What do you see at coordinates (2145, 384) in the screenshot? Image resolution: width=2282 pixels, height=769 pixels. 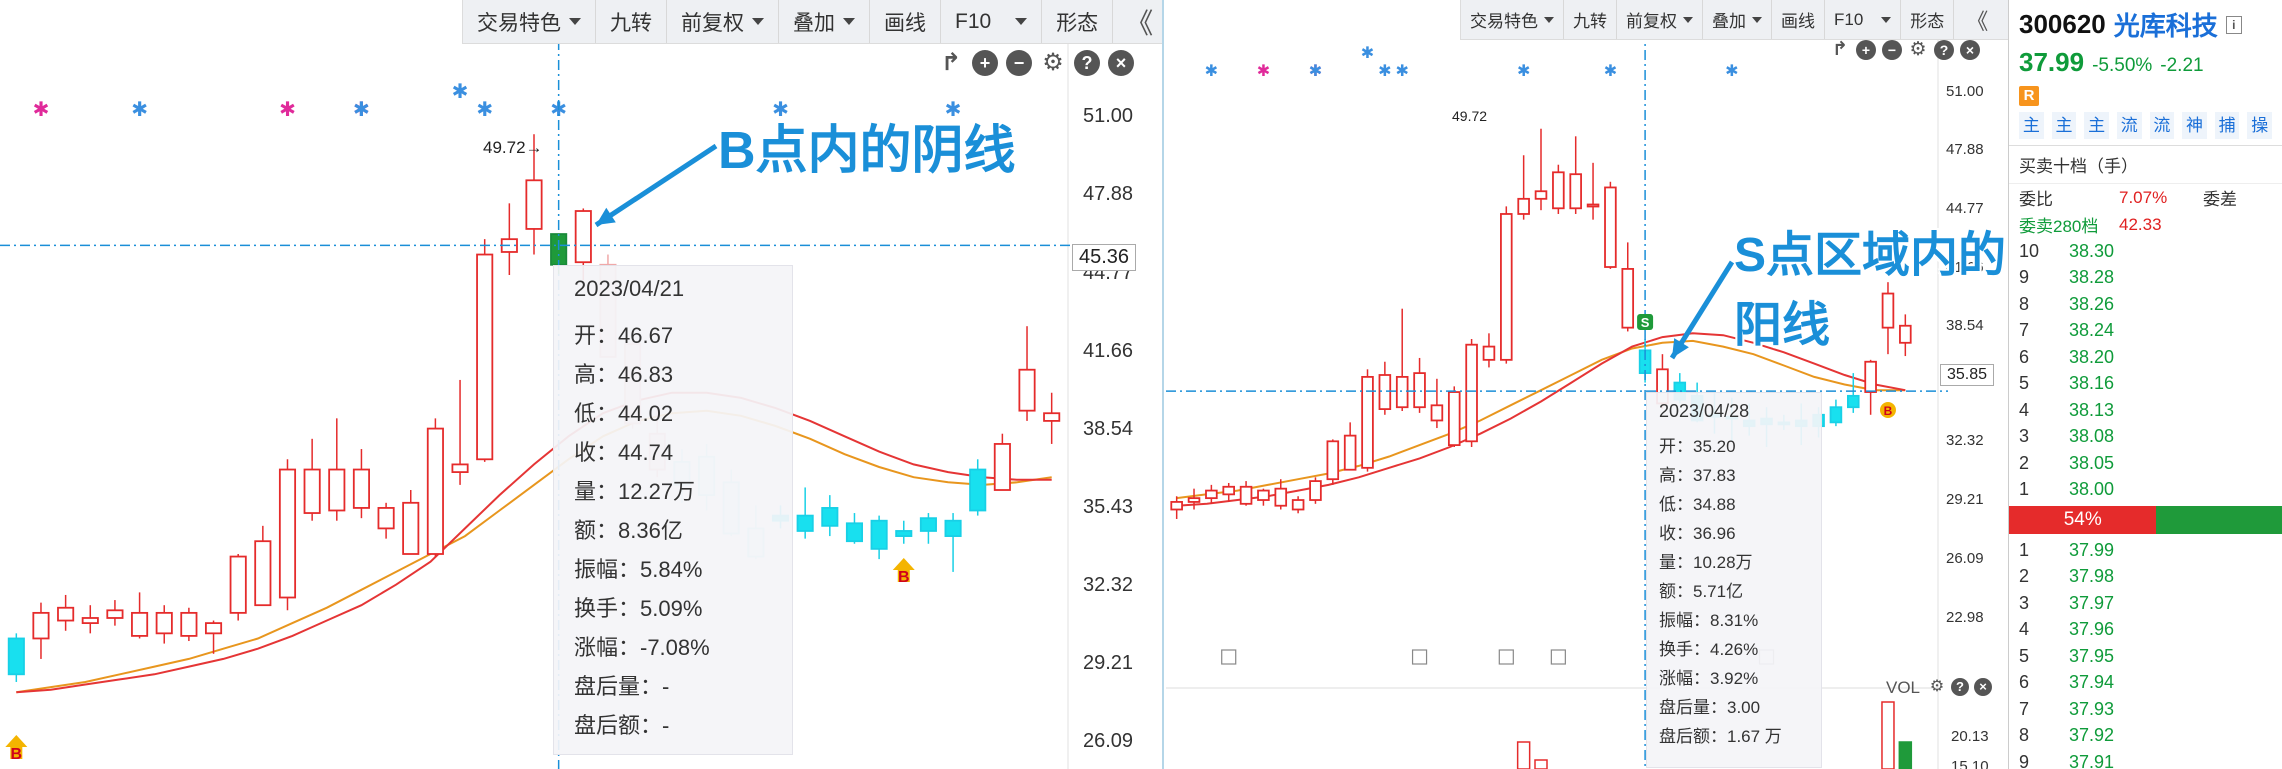 I see `sell-level-row: 5 38.16` at bounding box center [2145, 384].